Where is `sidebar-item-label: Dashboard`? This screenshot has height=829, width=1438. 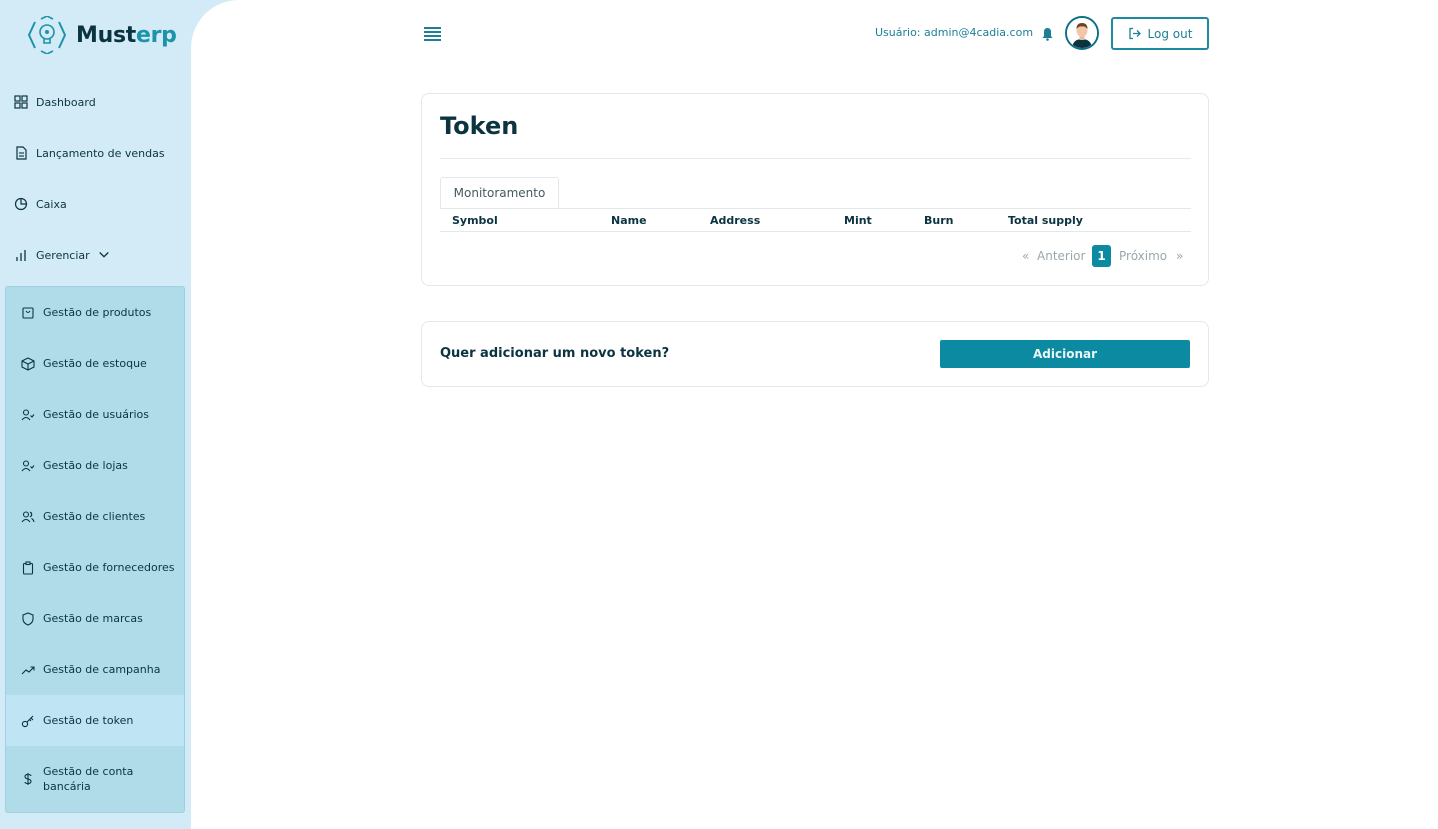
sidebar-item-label: Dashboard is located at coordinates (66, 102).